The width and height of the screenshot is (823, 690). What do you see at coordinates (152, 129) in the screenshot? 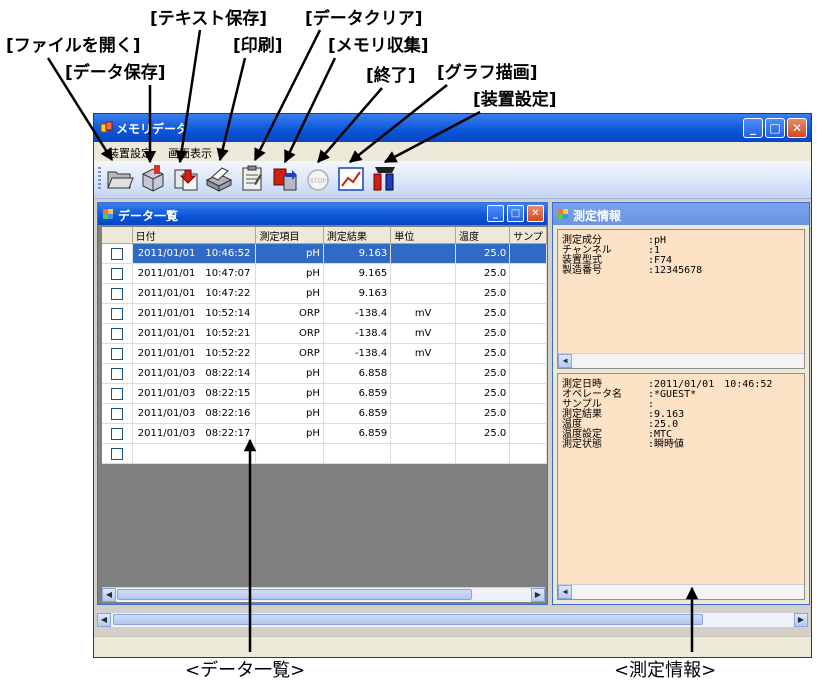
I see `window-title: メモリデータ` at bounding box center [152, 129].